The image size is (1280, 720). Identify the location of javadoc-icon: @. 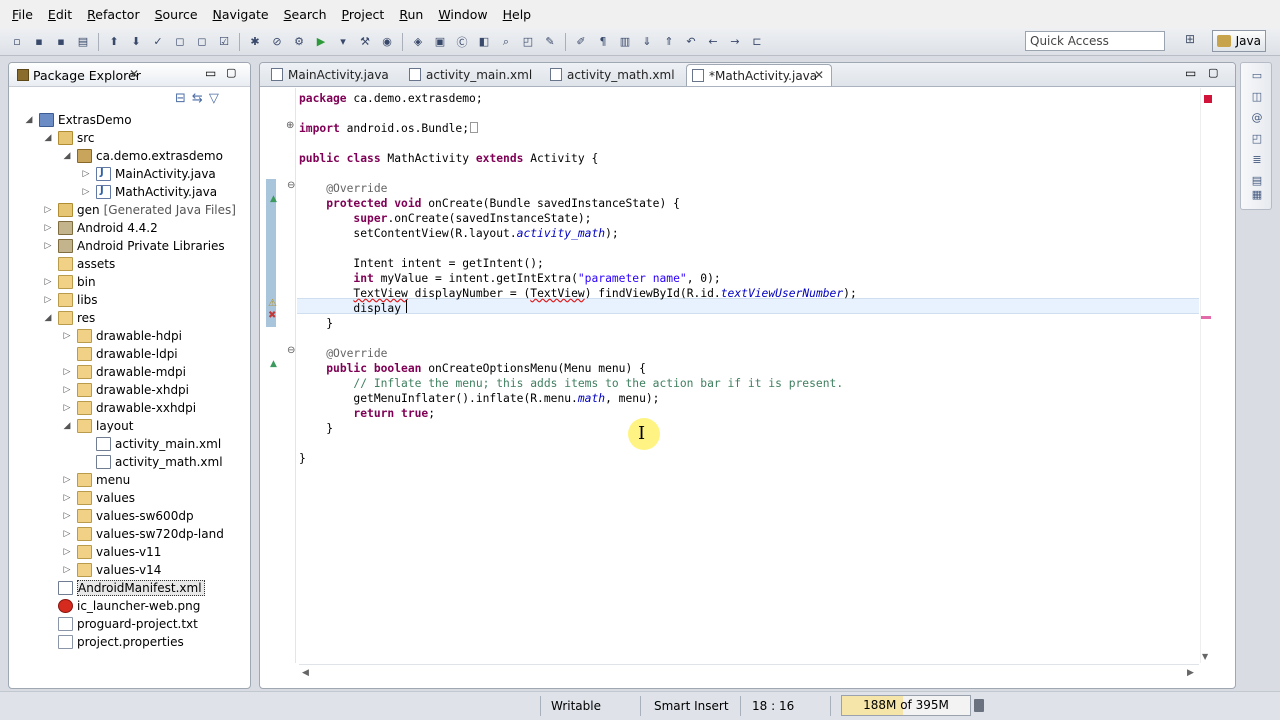
(1257, 118).